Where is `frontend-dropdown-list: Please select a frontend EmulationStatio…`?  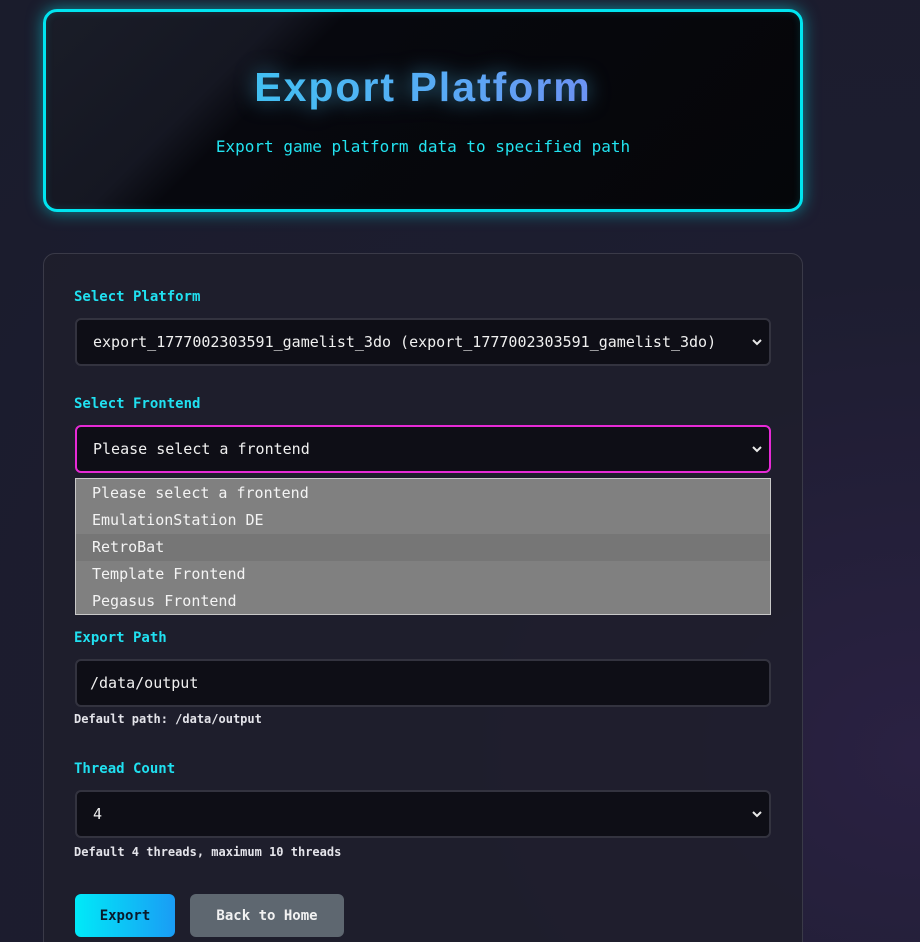
frontend-dropdown-list: Please select a frontend EmulationStatio… is located at coordinates (423, 546).